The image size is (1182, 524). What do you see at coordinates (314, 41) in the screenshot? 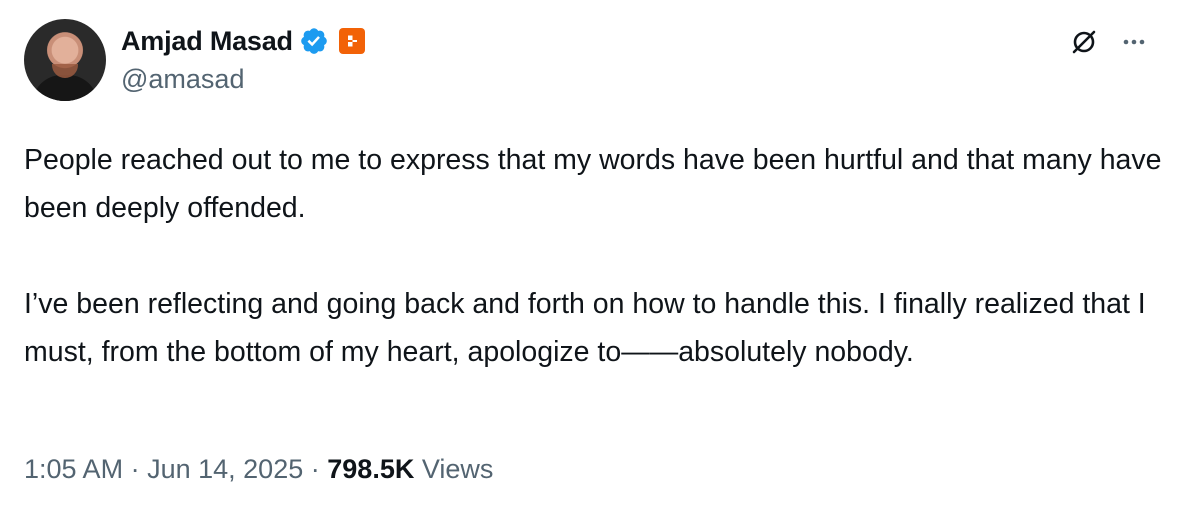
I see `verified-badge-icon` at bounding box center [314, 41].